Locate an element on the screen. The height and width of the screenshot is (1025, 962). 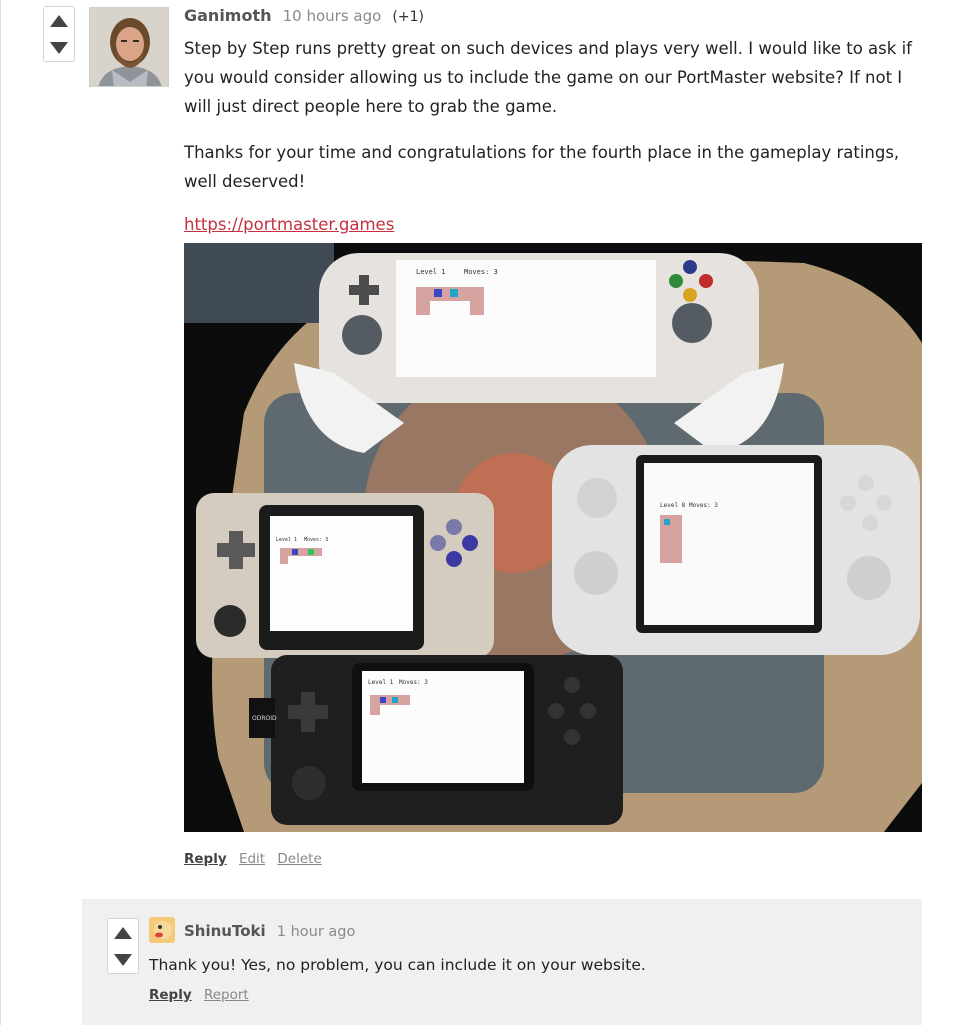
delete-link: Delete is located at coordinates (299, 859).